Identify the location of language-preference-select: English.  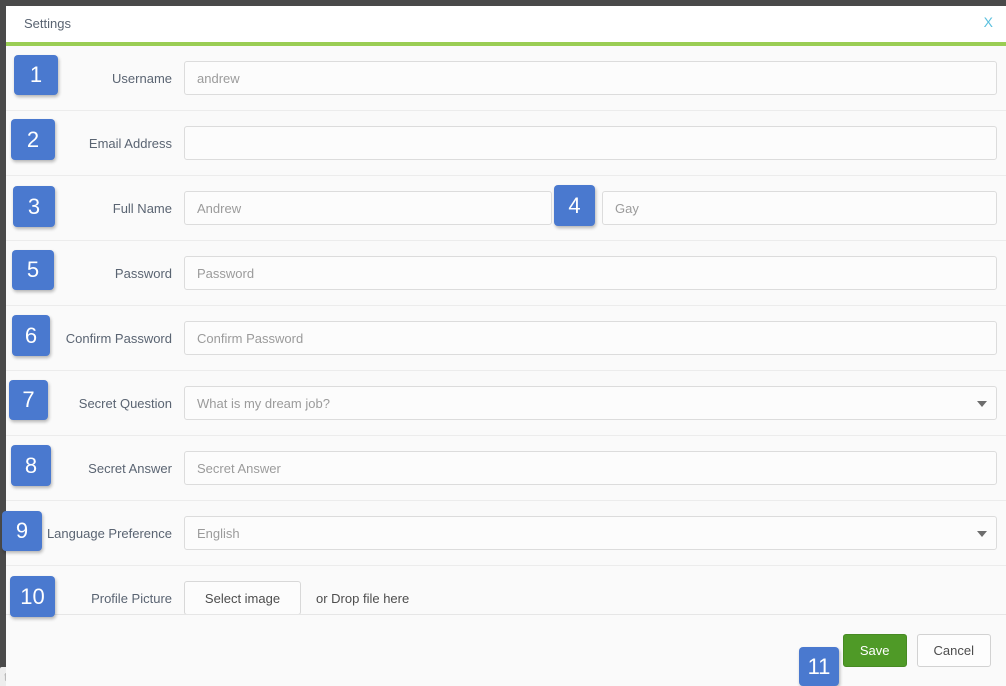
(590, 533).